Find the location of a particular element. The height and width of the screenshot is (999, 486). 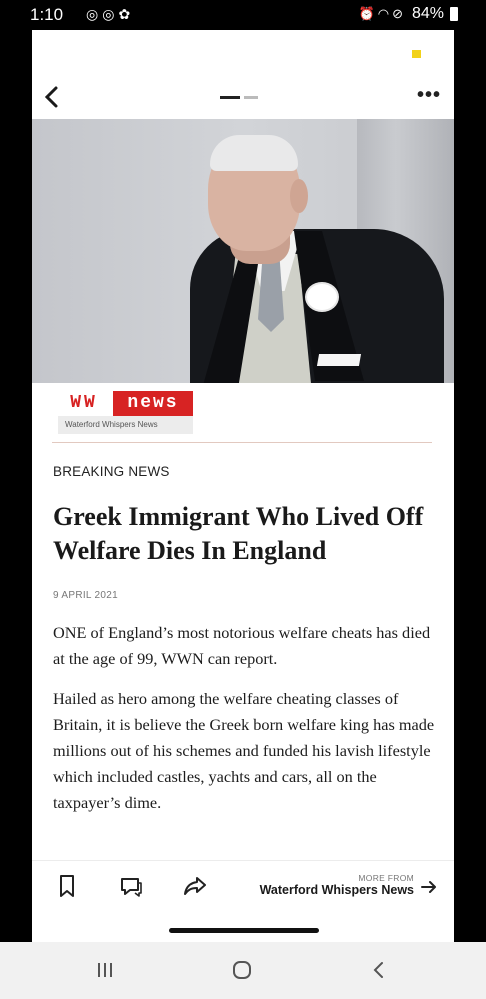

logo-news: news is located at coordinates (153, 403).